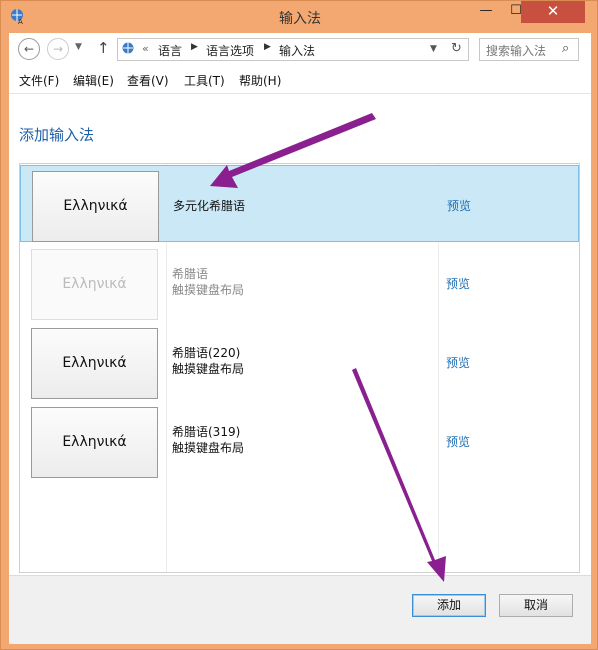 The height and width of the screenshot is (650, 598). Describe the element at coordinates (299, 17) in the screenshot. I see `title-bar: A 输入法 — ☐ ✕` at that location.